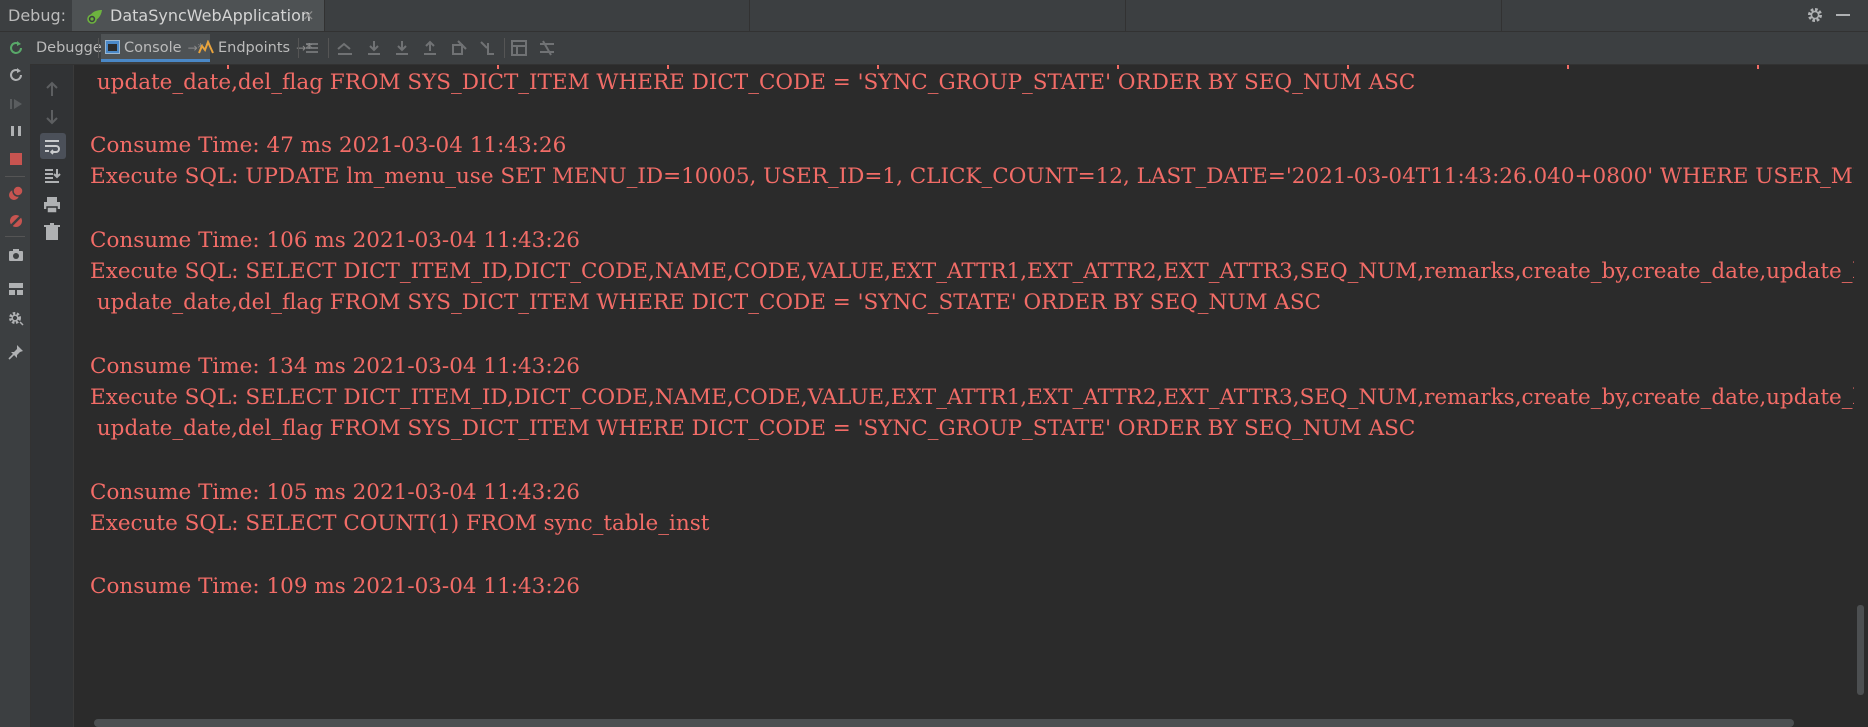 Image resolution: width=1868 pixels, height=727 pixels. I want to click on pause-icon, so click(16, 131).